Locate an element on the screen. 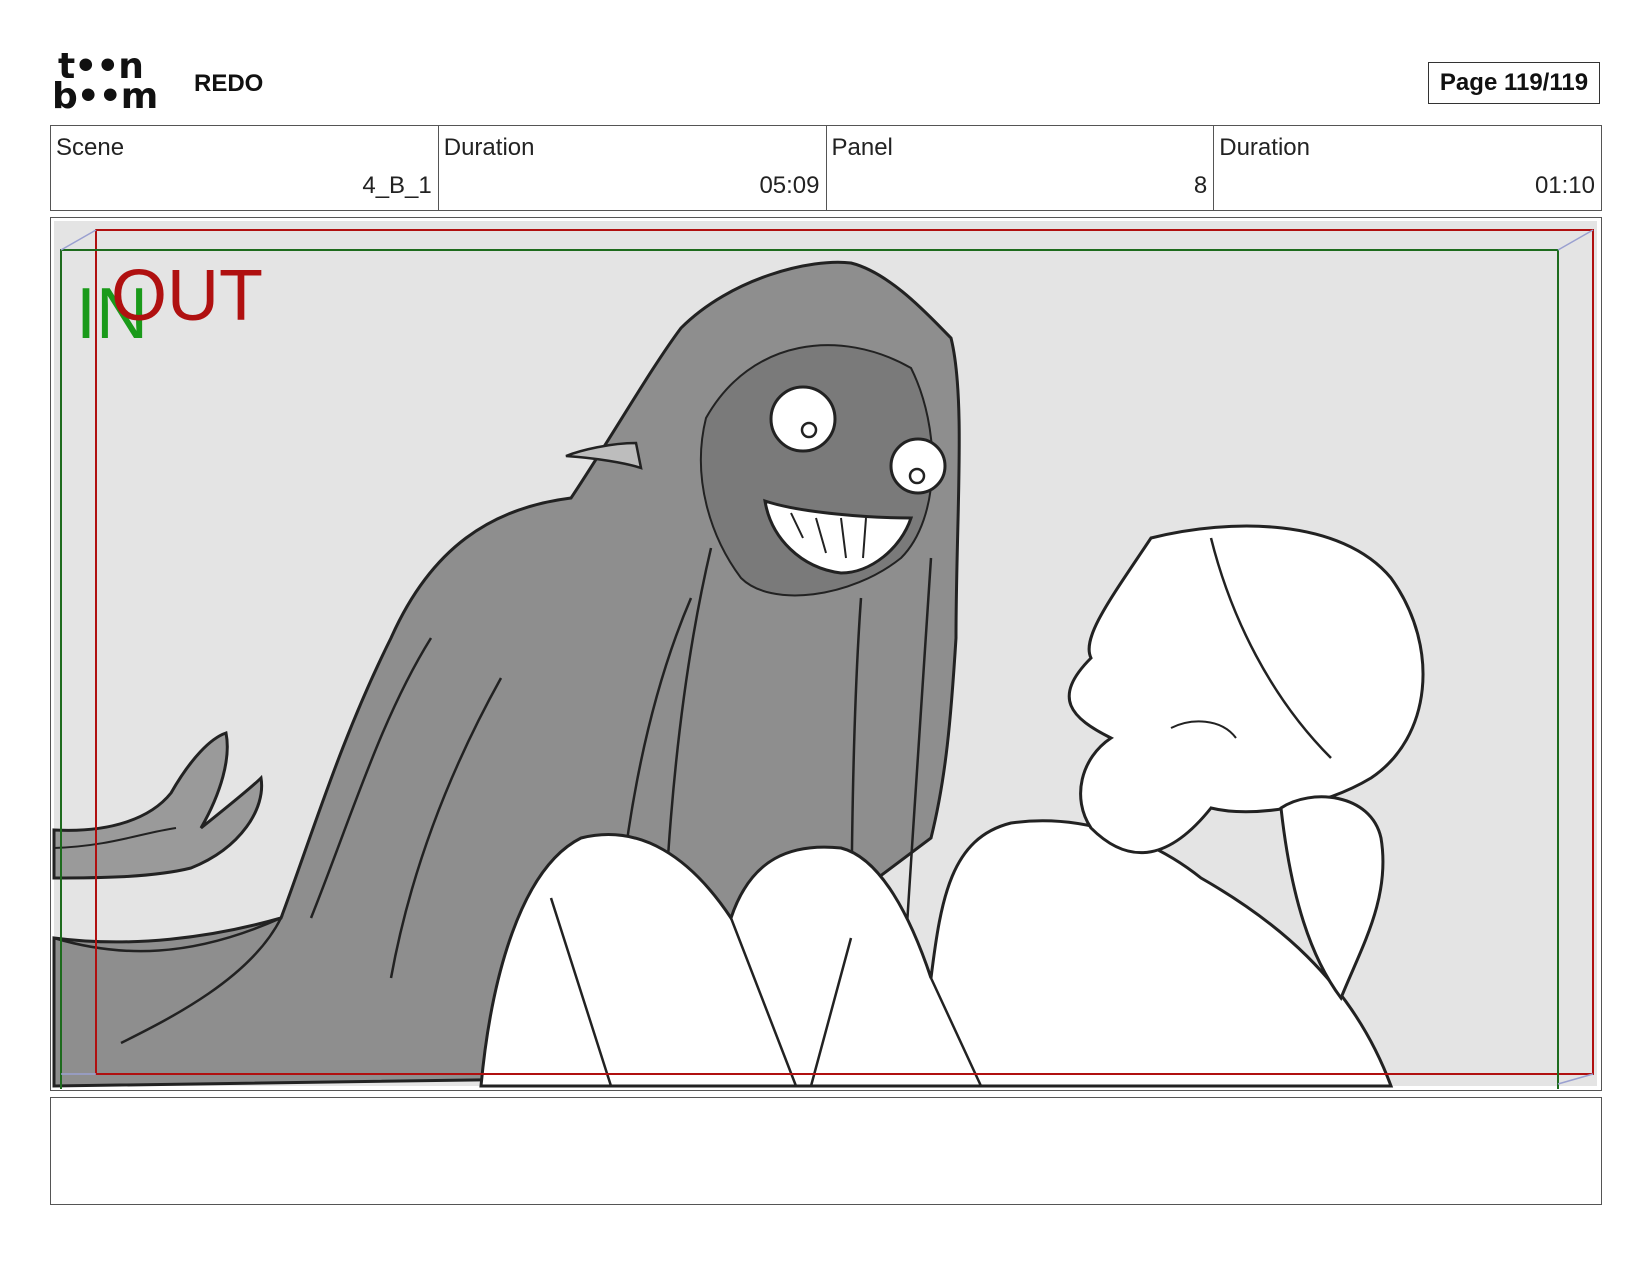 The width and height of the screenshot is (1650, 1275). panel-value: 8 is located at coordinates (1200, 185).